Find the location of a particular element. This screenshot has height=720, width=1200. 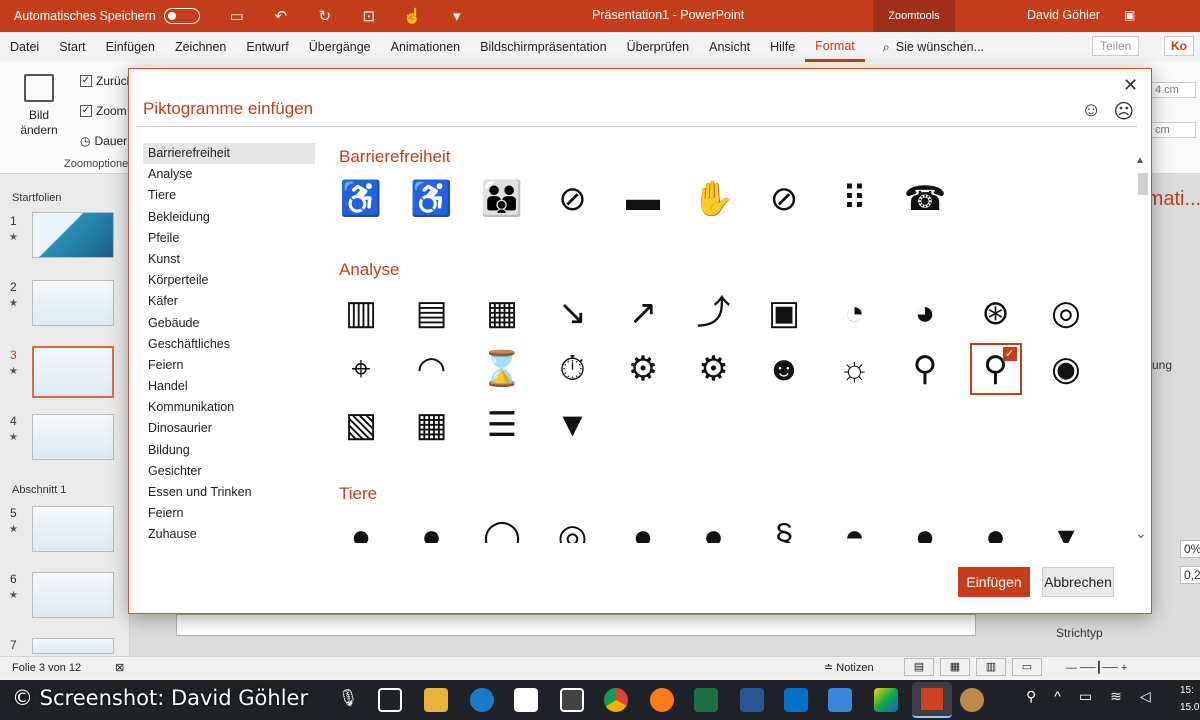

funnel-icon: ▼ is located at coordinates (573, 425).